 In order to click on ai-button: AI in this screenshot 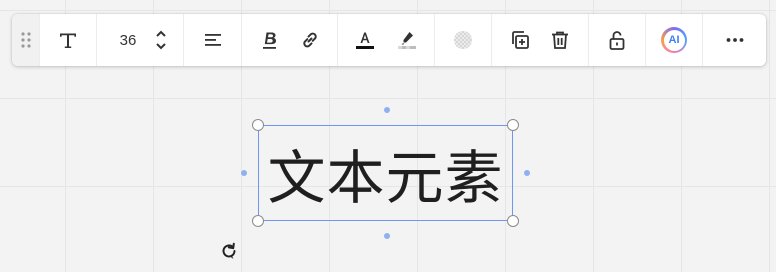, I will do `click(674, 40)`.